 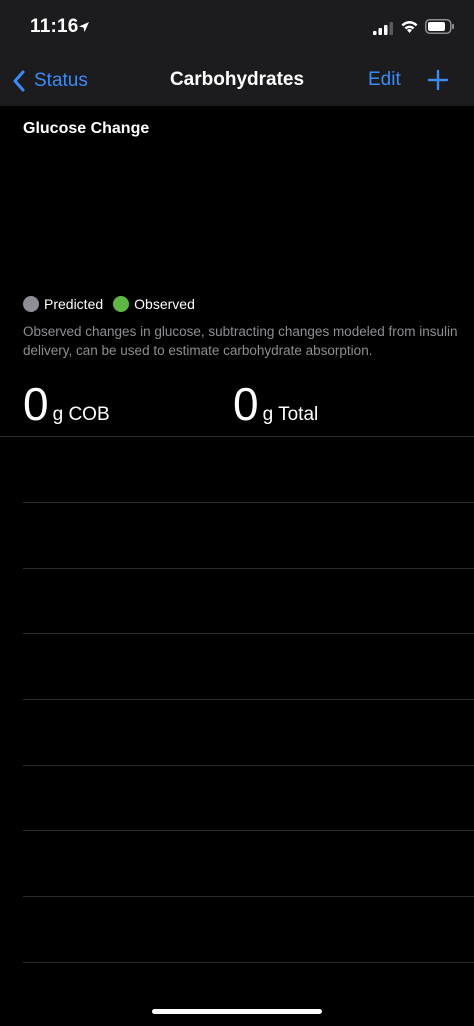 What do you see at coordinates (438, 80) in the screenshot?
I see `plus-icon` at bounding box center [438, 80].